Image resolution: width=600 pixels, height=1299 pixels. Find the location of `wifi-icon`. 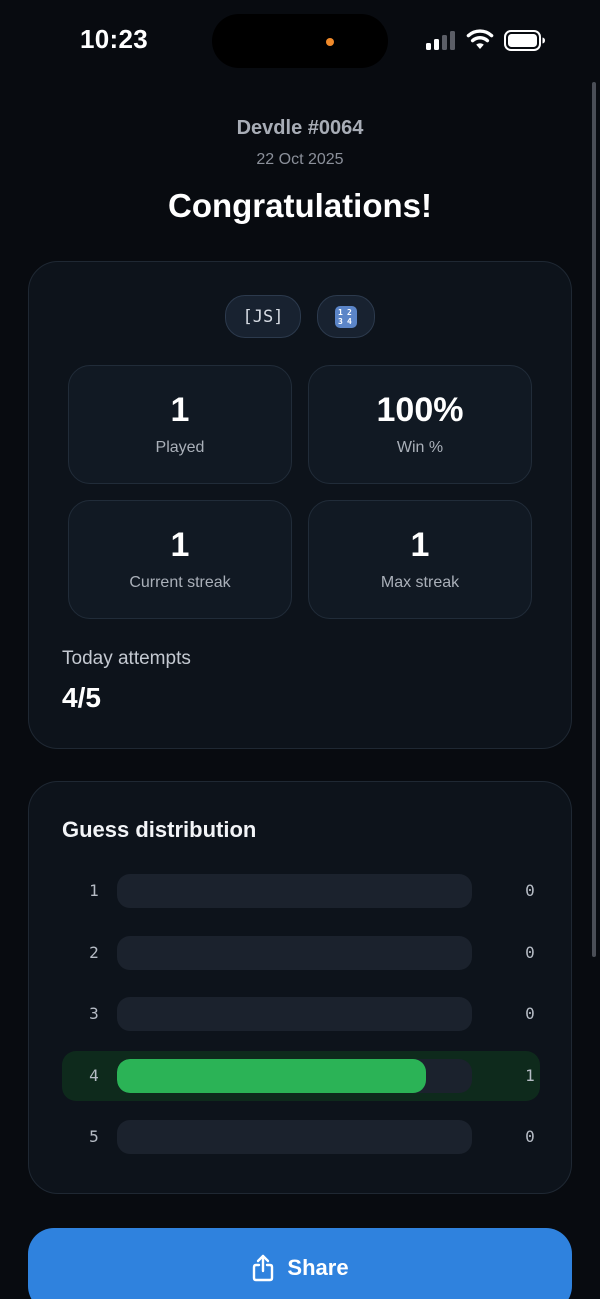

wifi-icon is located at coordinates (480, 39).